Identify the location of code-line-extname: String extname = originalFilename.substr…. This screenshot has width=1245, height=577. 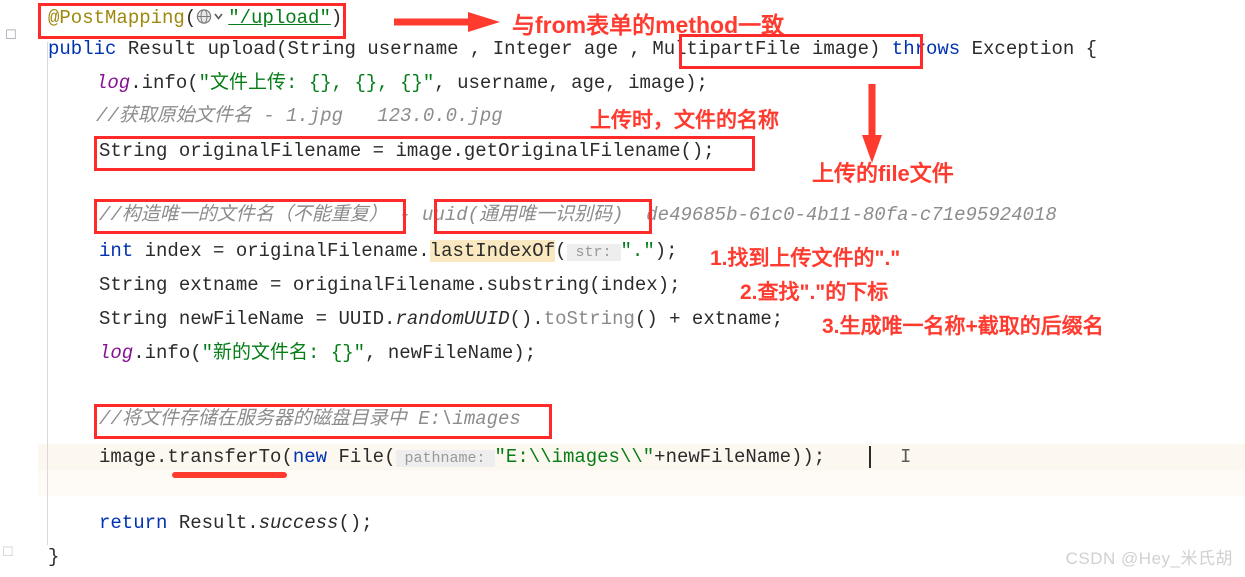
(390, 285).